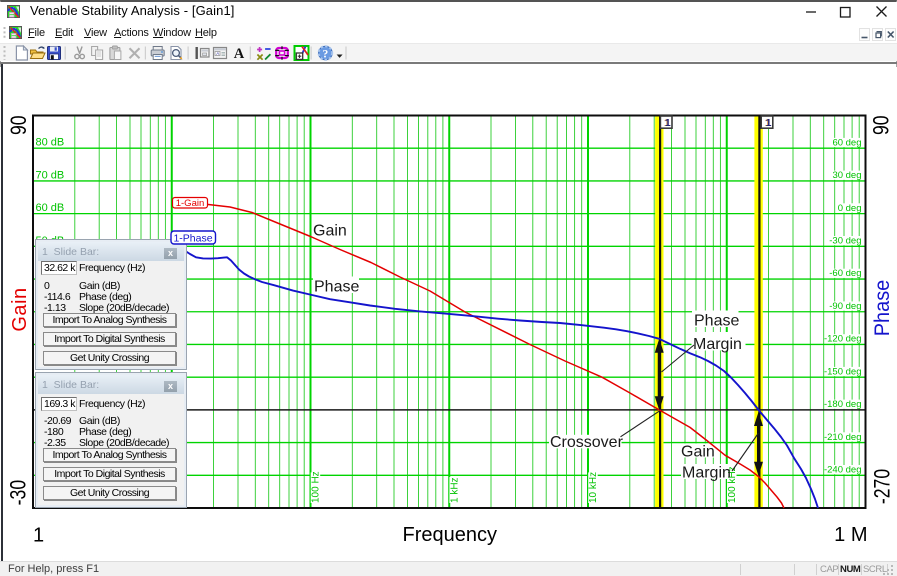  What do you see at coordinates (19, 492) in the screenshot?
I see `svg-text: -30` at bounding box center [19, 492].